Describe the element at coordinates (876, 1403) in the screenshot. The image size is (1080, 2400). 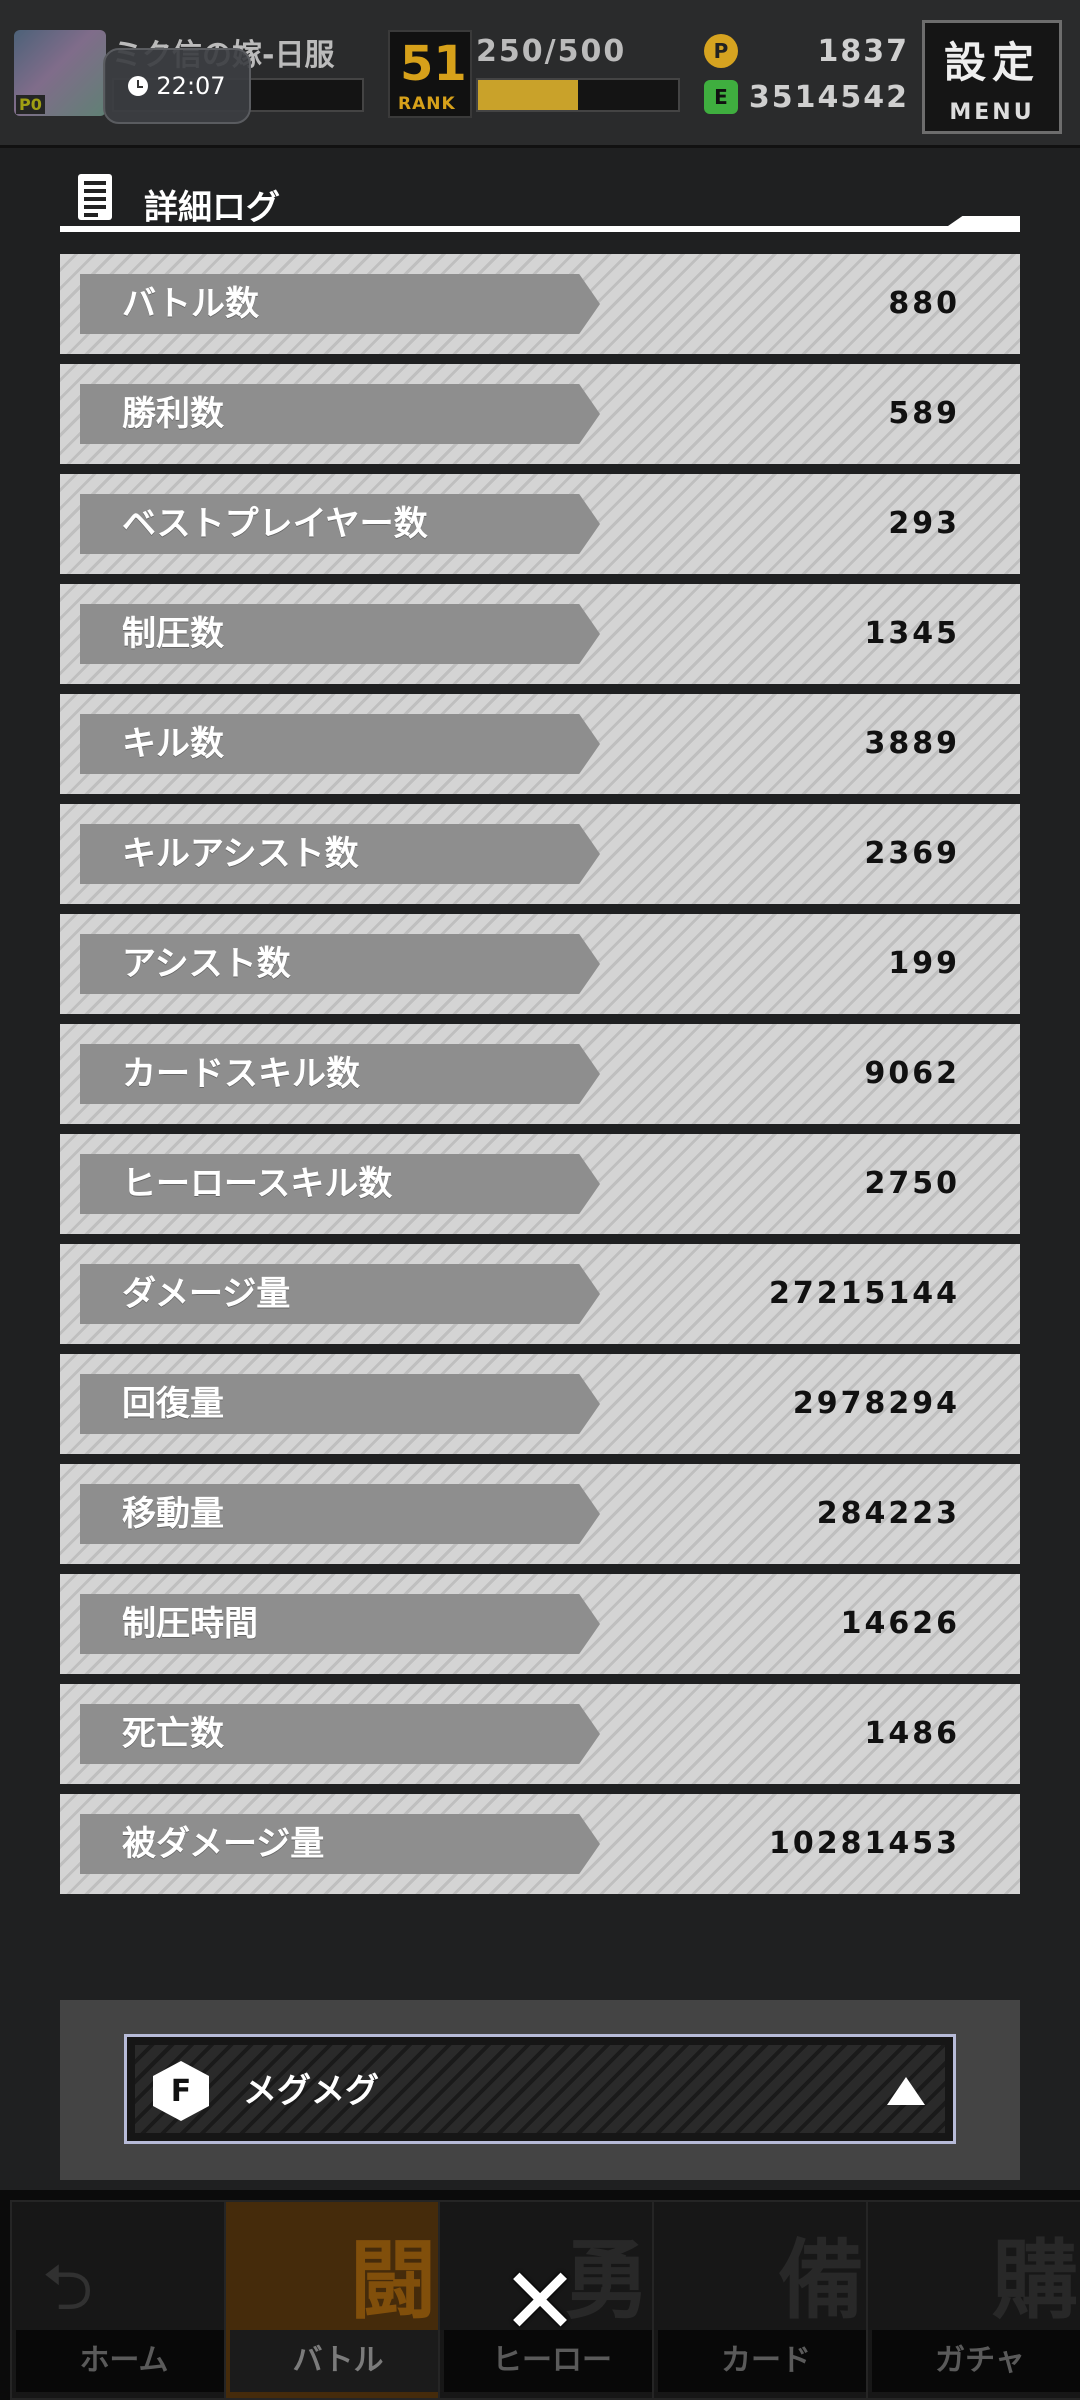
I see `stat-value: 2978294` at that location.